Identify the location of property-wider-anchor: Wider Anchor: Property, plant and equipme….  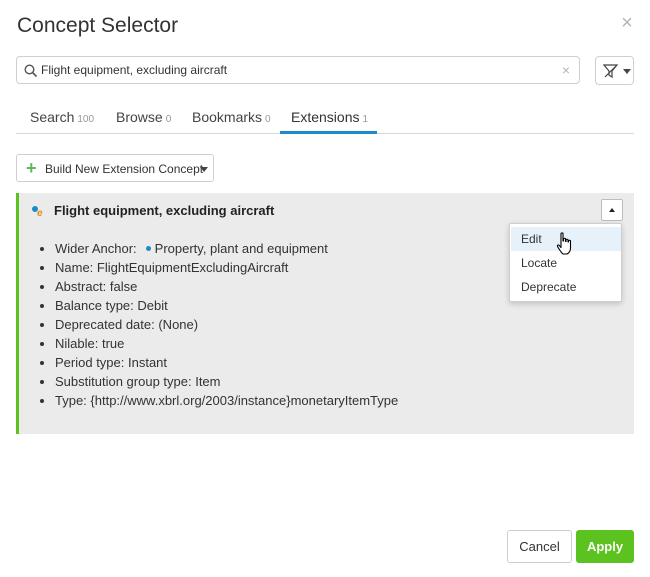
(219, 248).